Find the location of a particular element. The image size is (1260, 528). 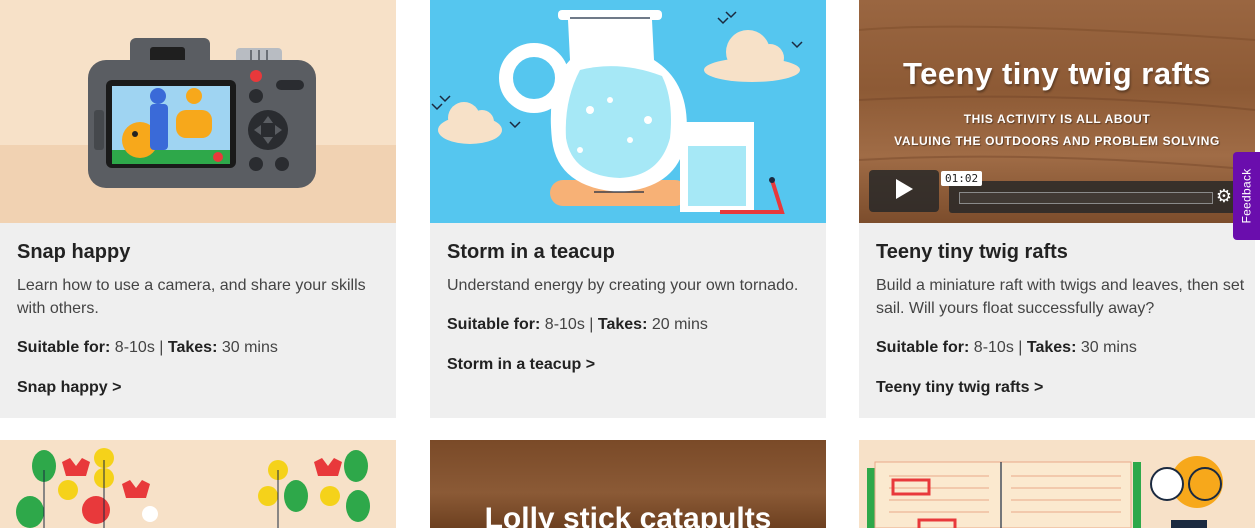

play-icon is located at coordinates (904, 191).